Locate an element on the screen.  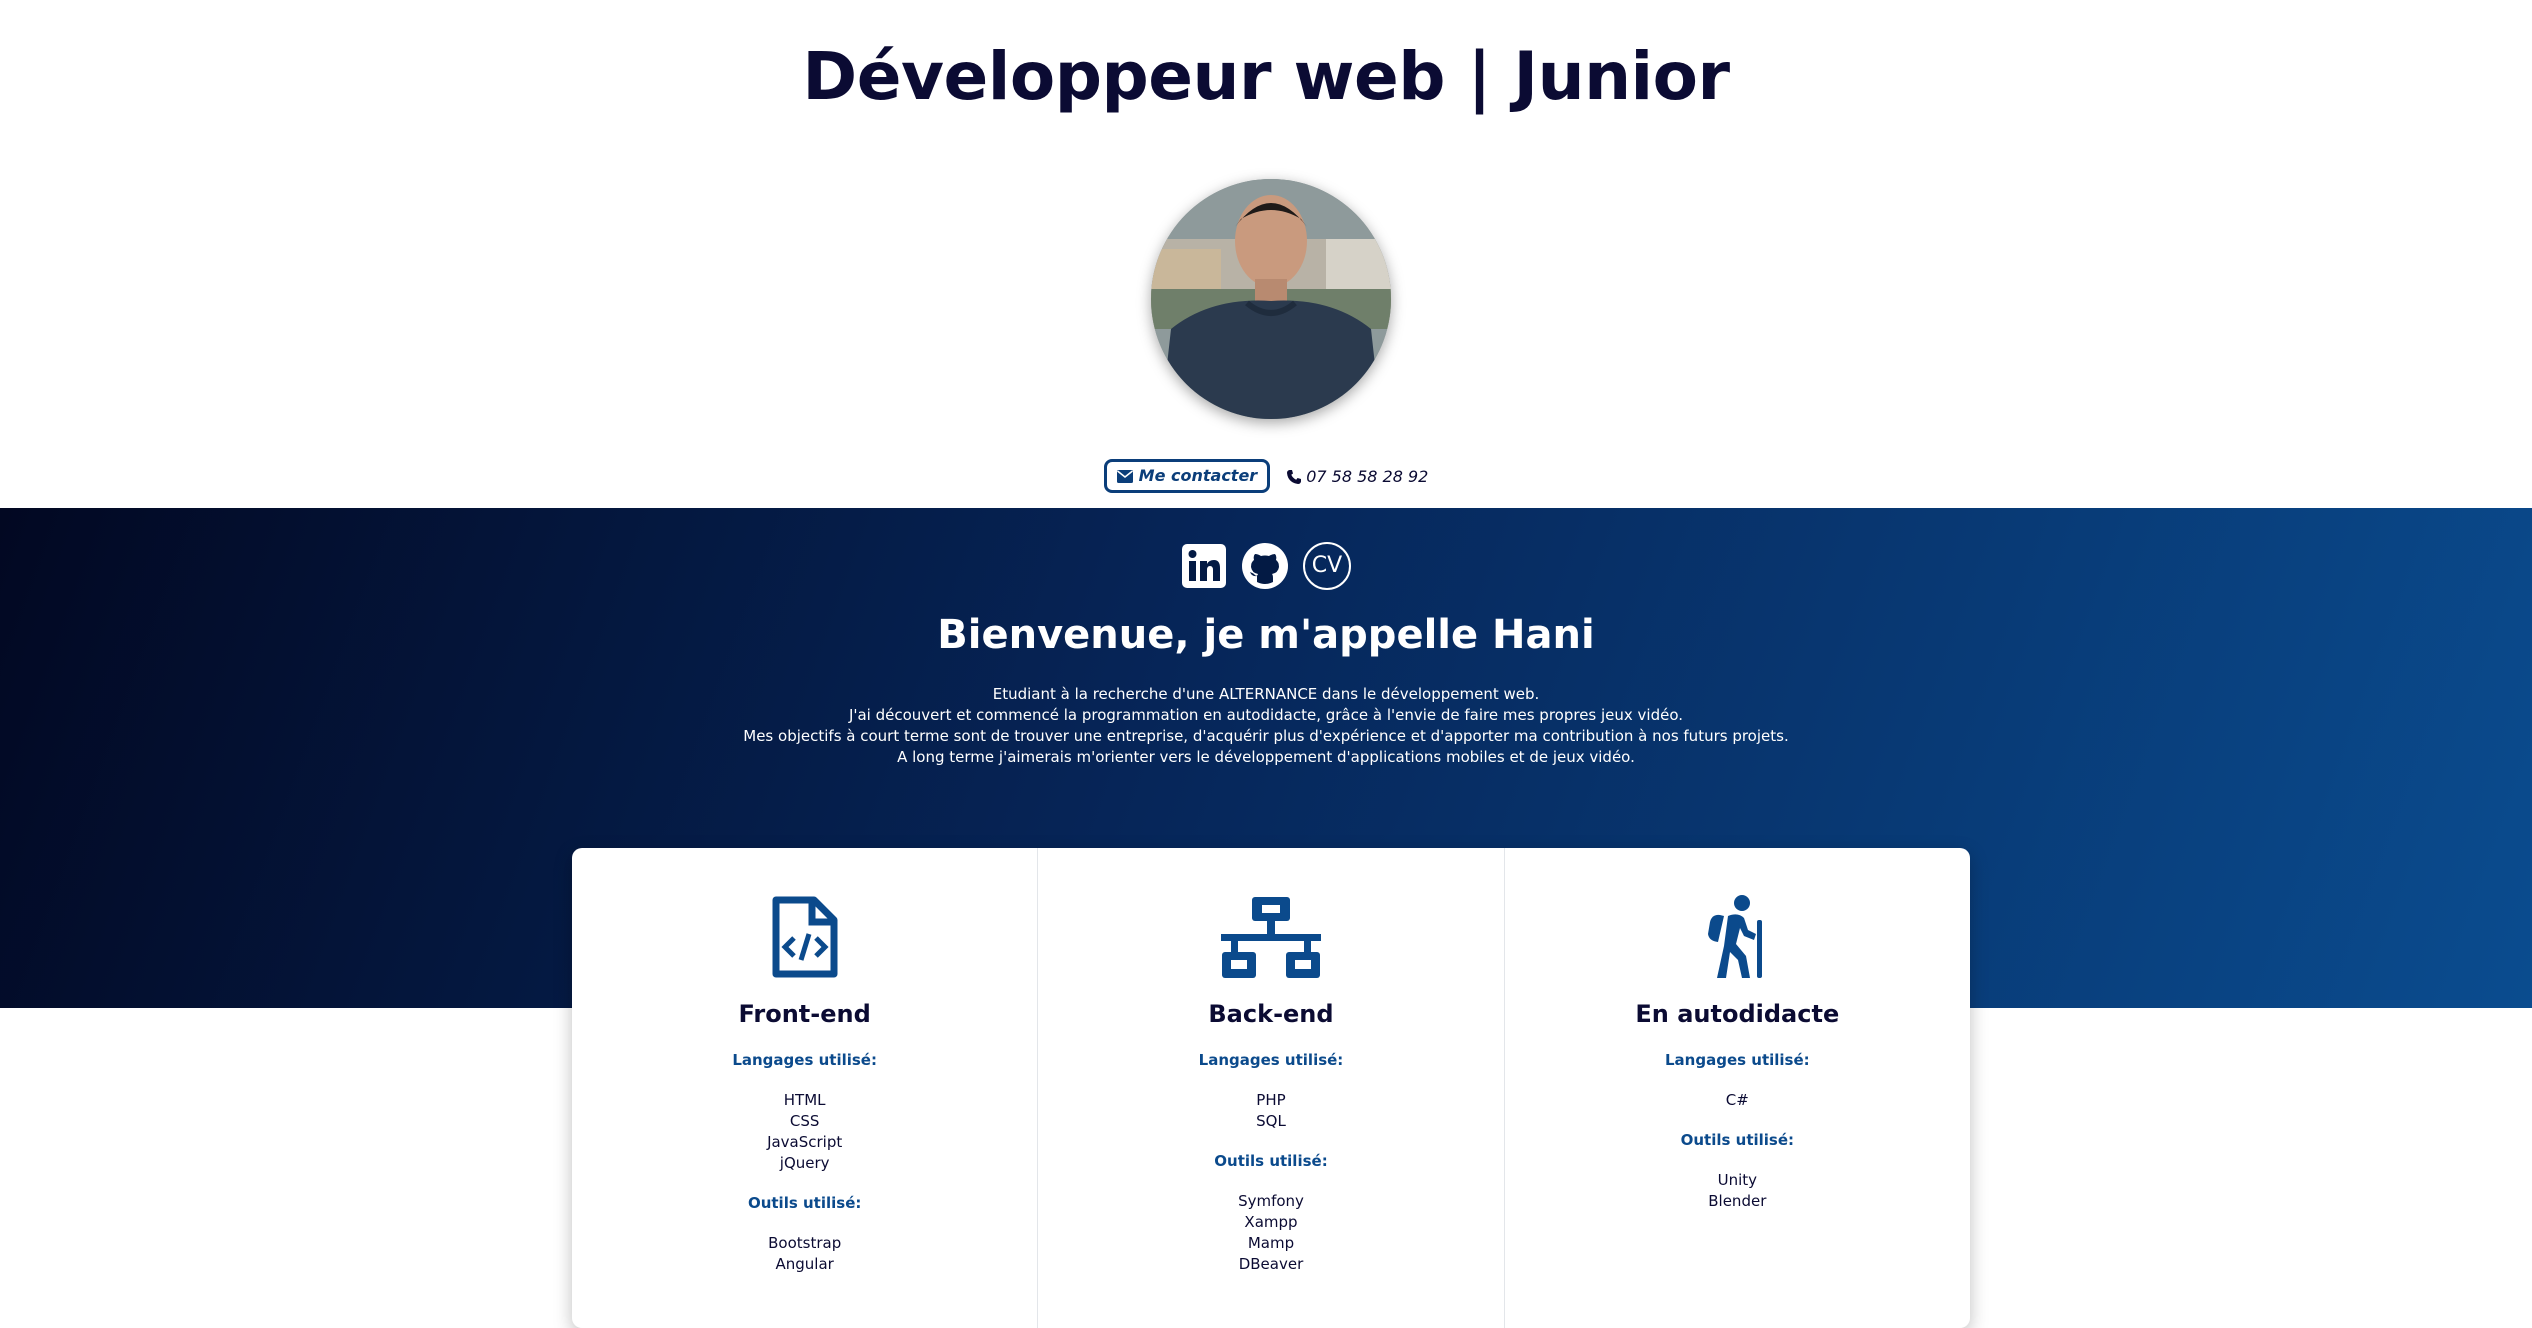
cv-icon: CV is located at coordinates (1327, 566).